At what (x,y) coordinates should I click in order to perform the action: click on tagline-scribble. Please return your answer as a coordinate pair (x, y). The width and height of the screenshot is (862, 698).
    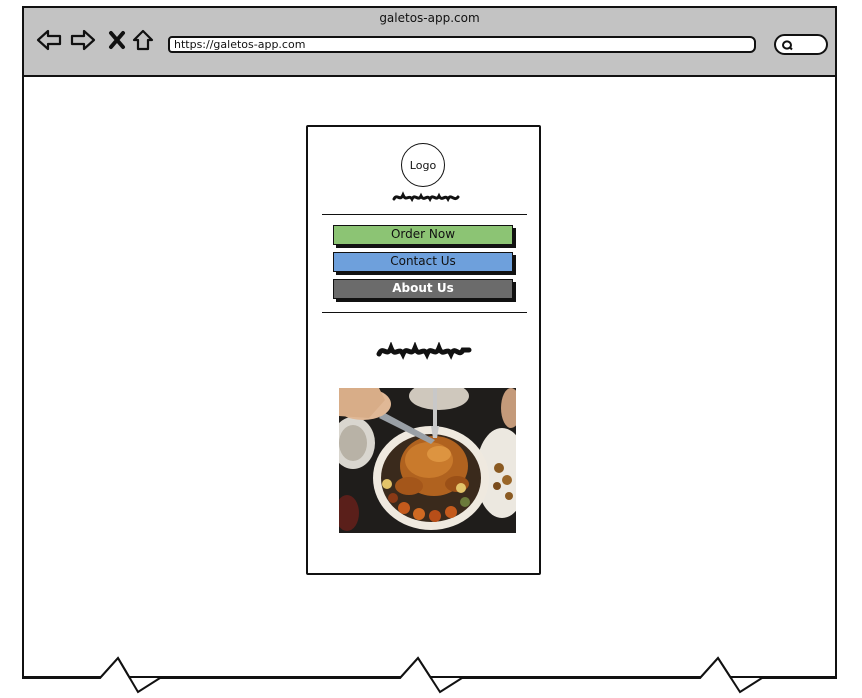
    Looking at the image, I should click on (426, 197).